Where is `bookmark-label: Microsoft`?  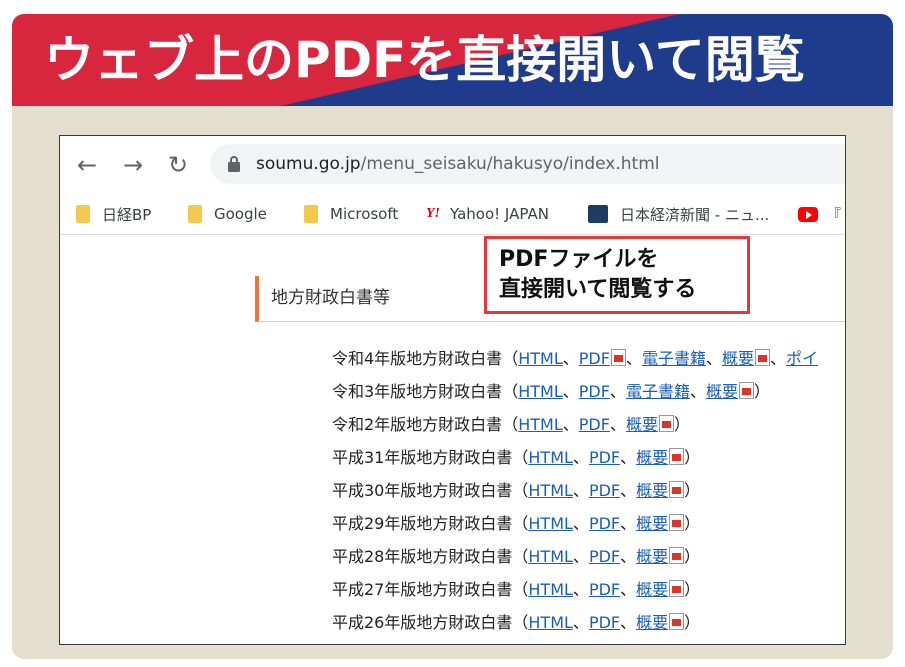
bookmark-label: Microsoft is located at coordinates (364, 214).